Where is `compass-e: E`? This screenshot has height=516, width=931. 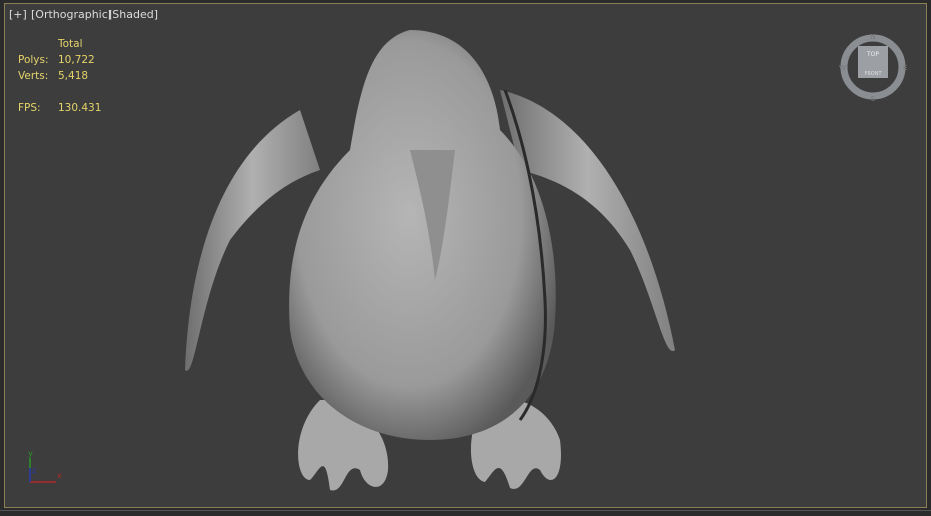 compass-e: E is located at coordinates (905, 68).